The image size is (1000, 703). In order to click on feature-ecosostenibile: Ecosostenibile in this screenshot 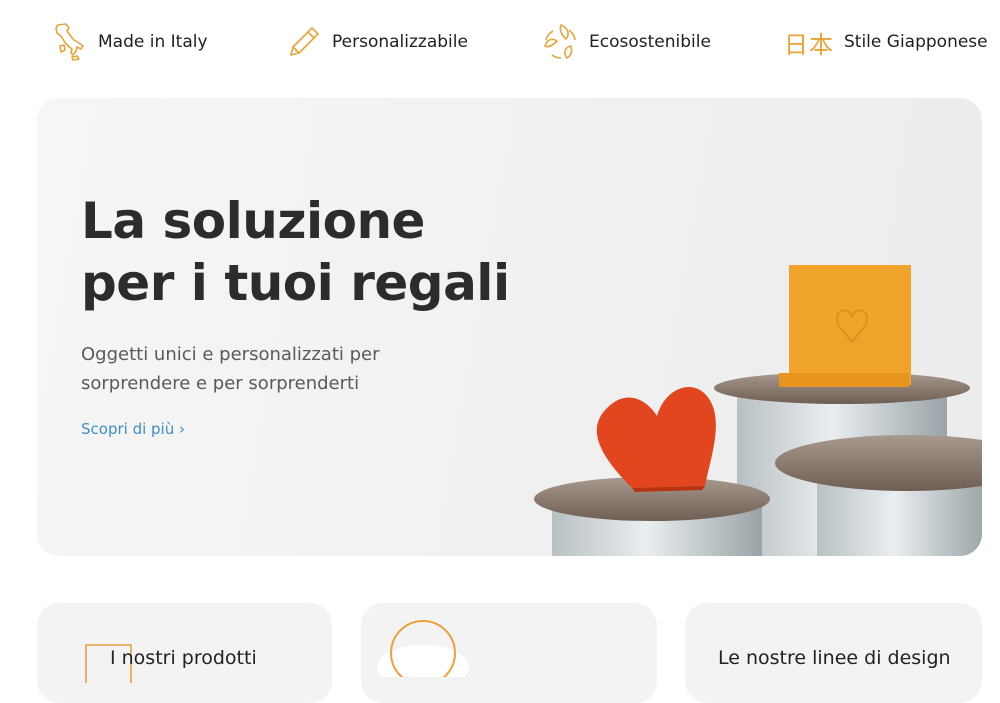, I will do `click(626, 42)`.